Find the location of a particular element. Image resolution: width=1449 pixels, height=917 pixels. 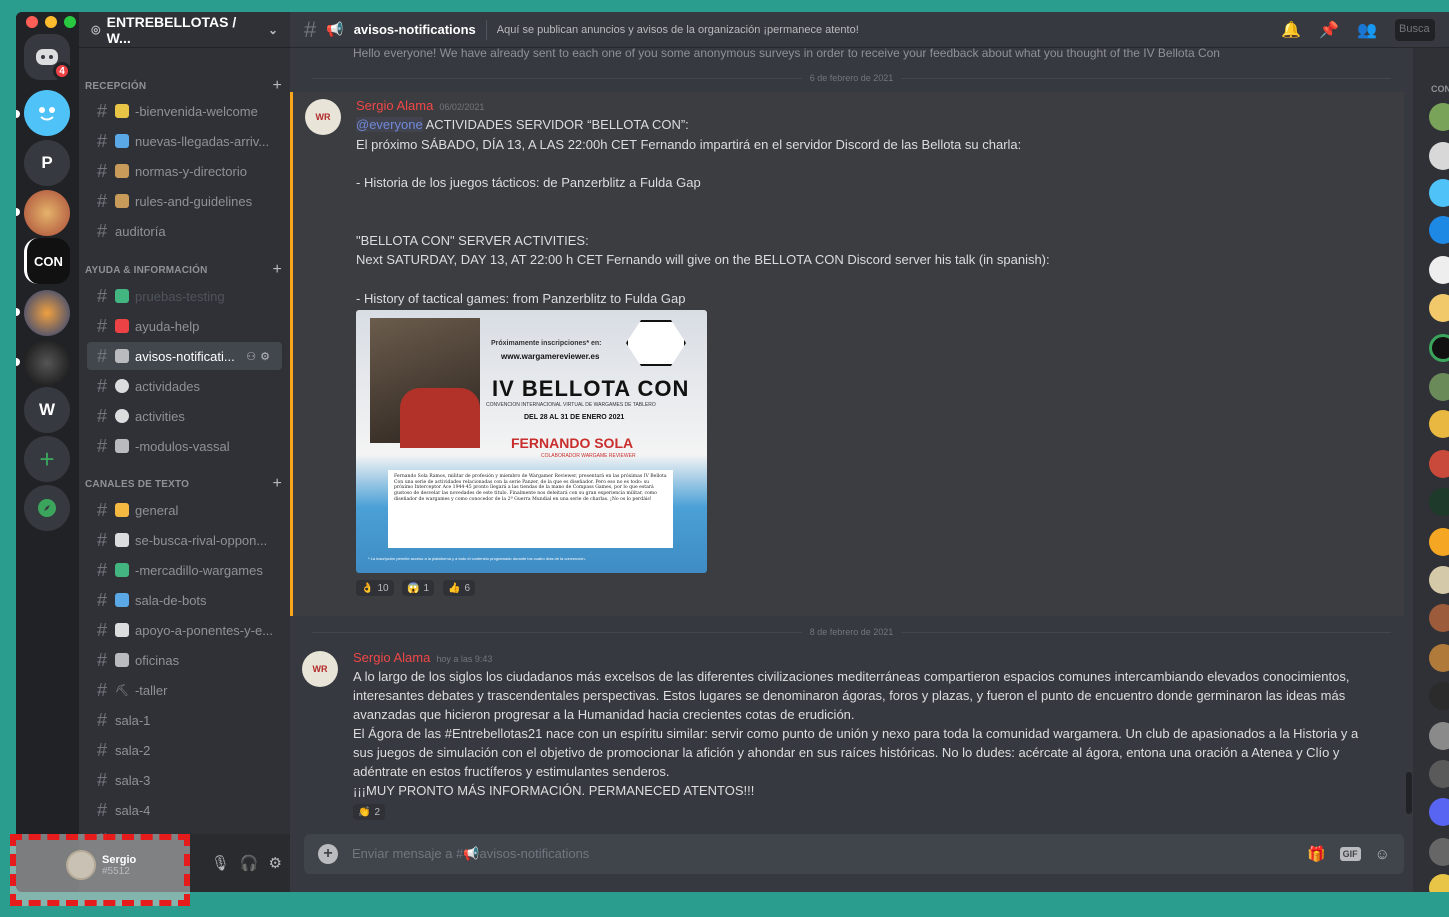

channel-activities: # activities is located at coordinates (184, 416).